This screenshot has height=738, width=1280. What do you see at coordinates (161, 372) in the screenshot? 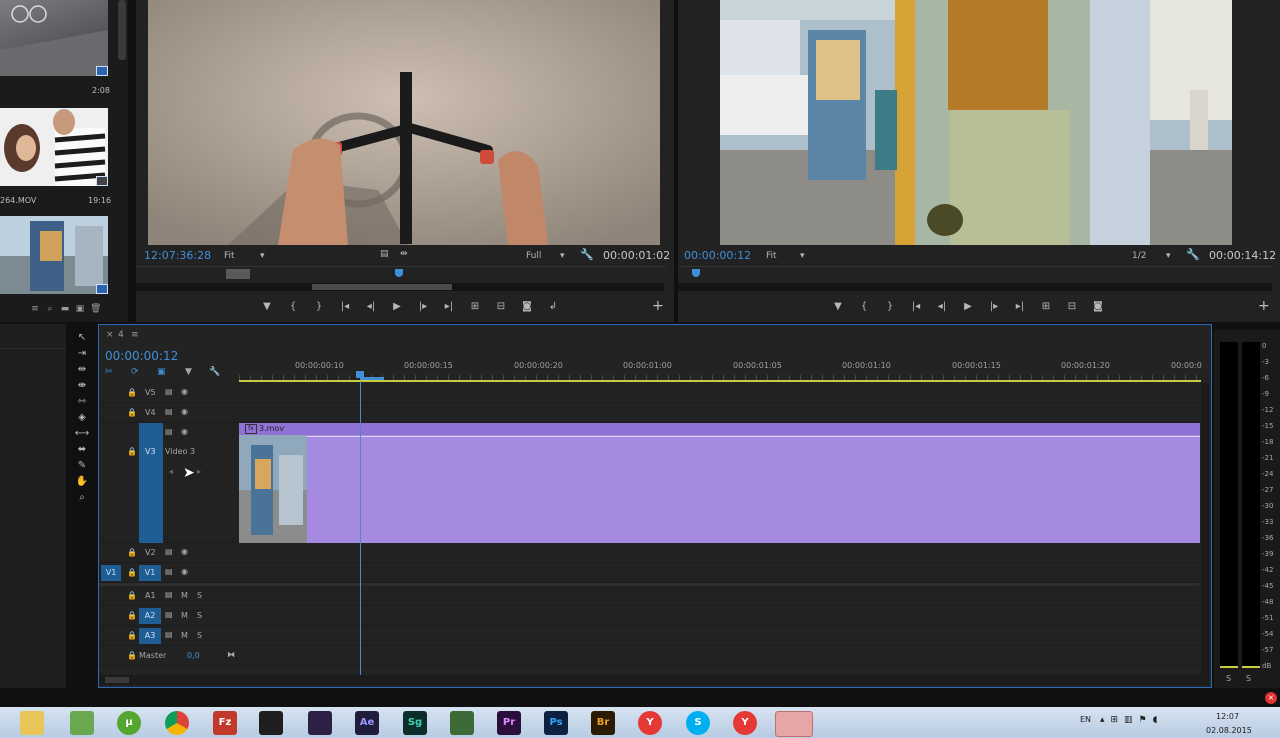
I see `nest-icon: ▣` at bounding box center [161, 372].